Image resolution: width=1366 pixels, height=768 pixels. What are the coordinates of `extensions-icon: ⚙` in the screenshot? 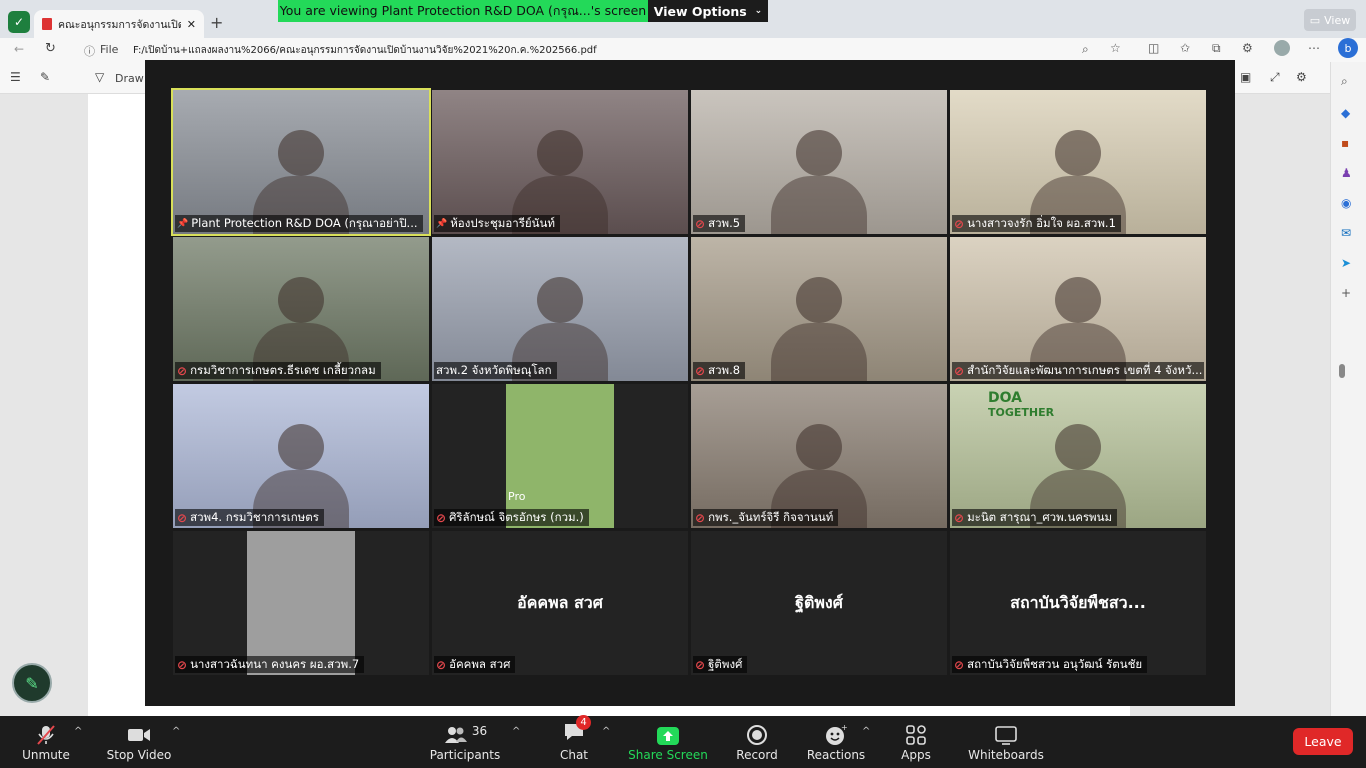 It's located at (1247, 48).